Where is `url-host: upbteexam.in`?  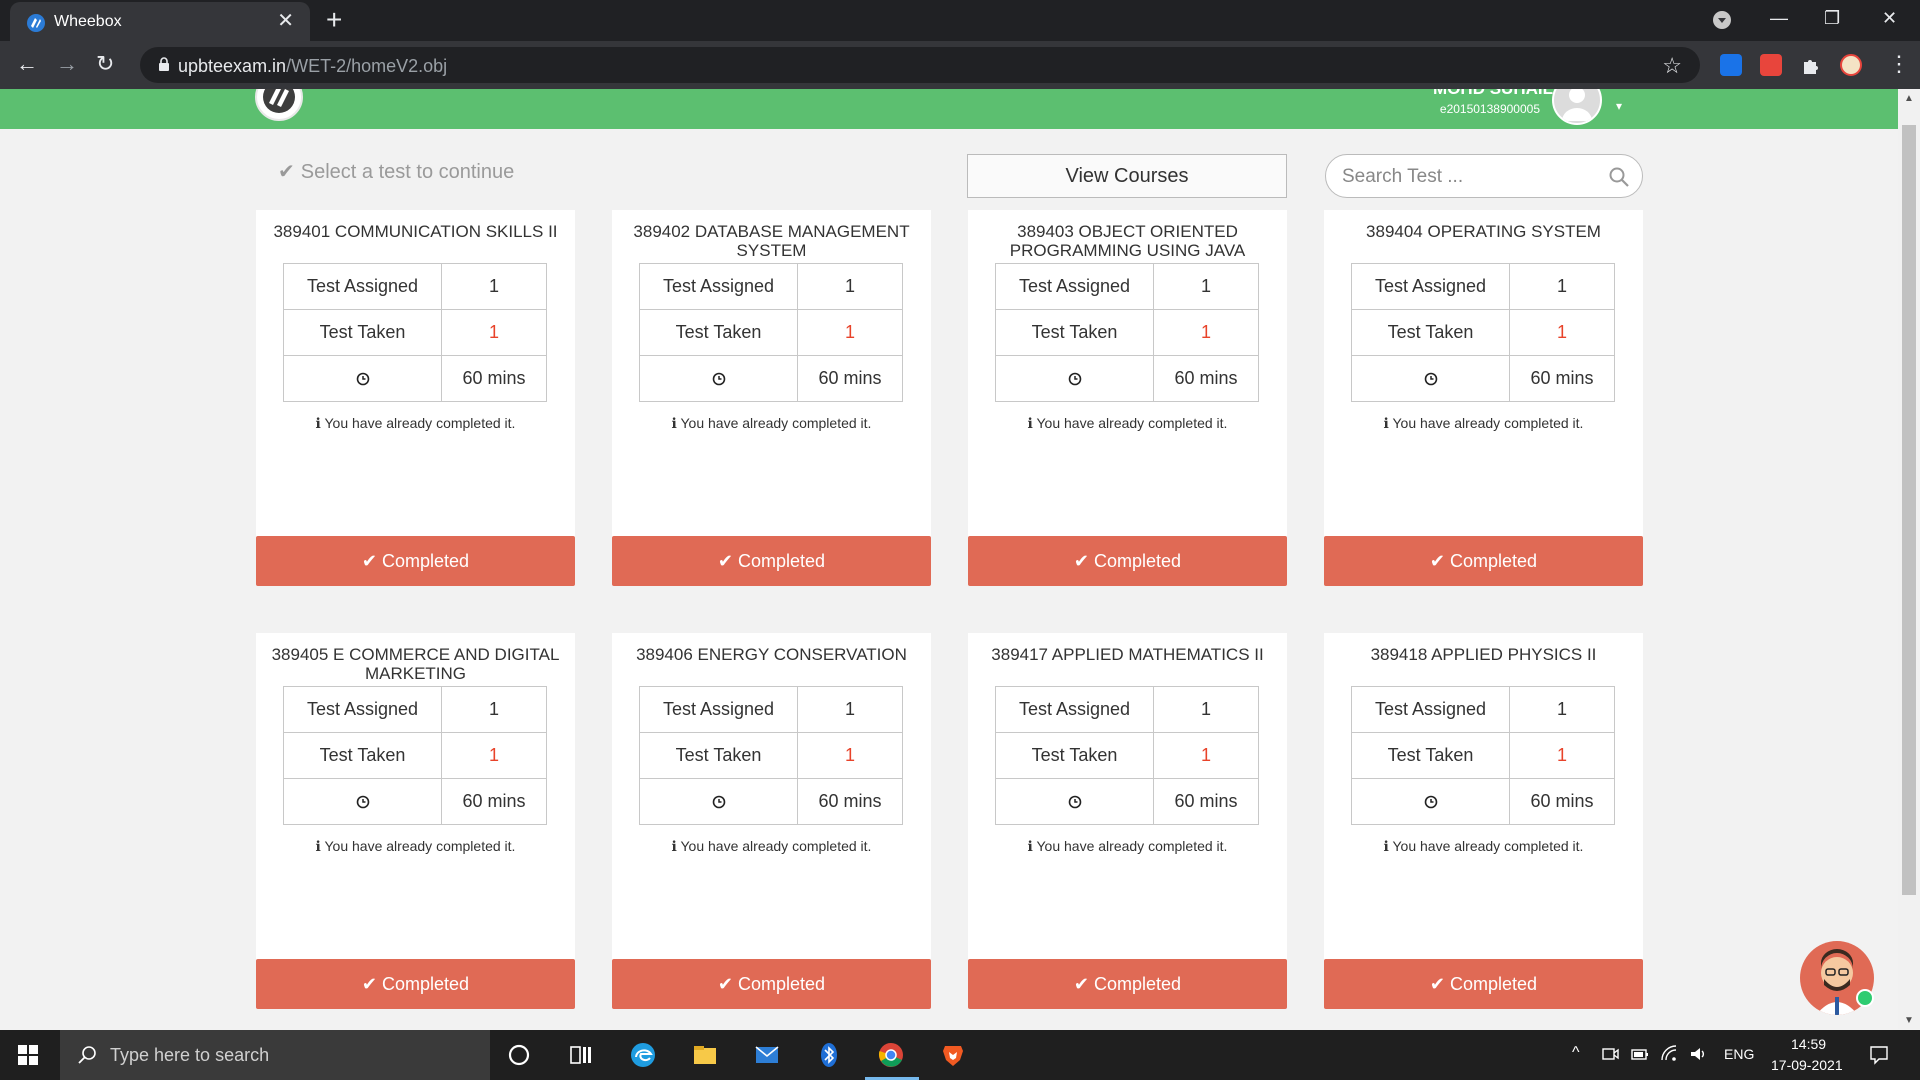 url-host: upbteexam.in is located at coordinates (232, 66).